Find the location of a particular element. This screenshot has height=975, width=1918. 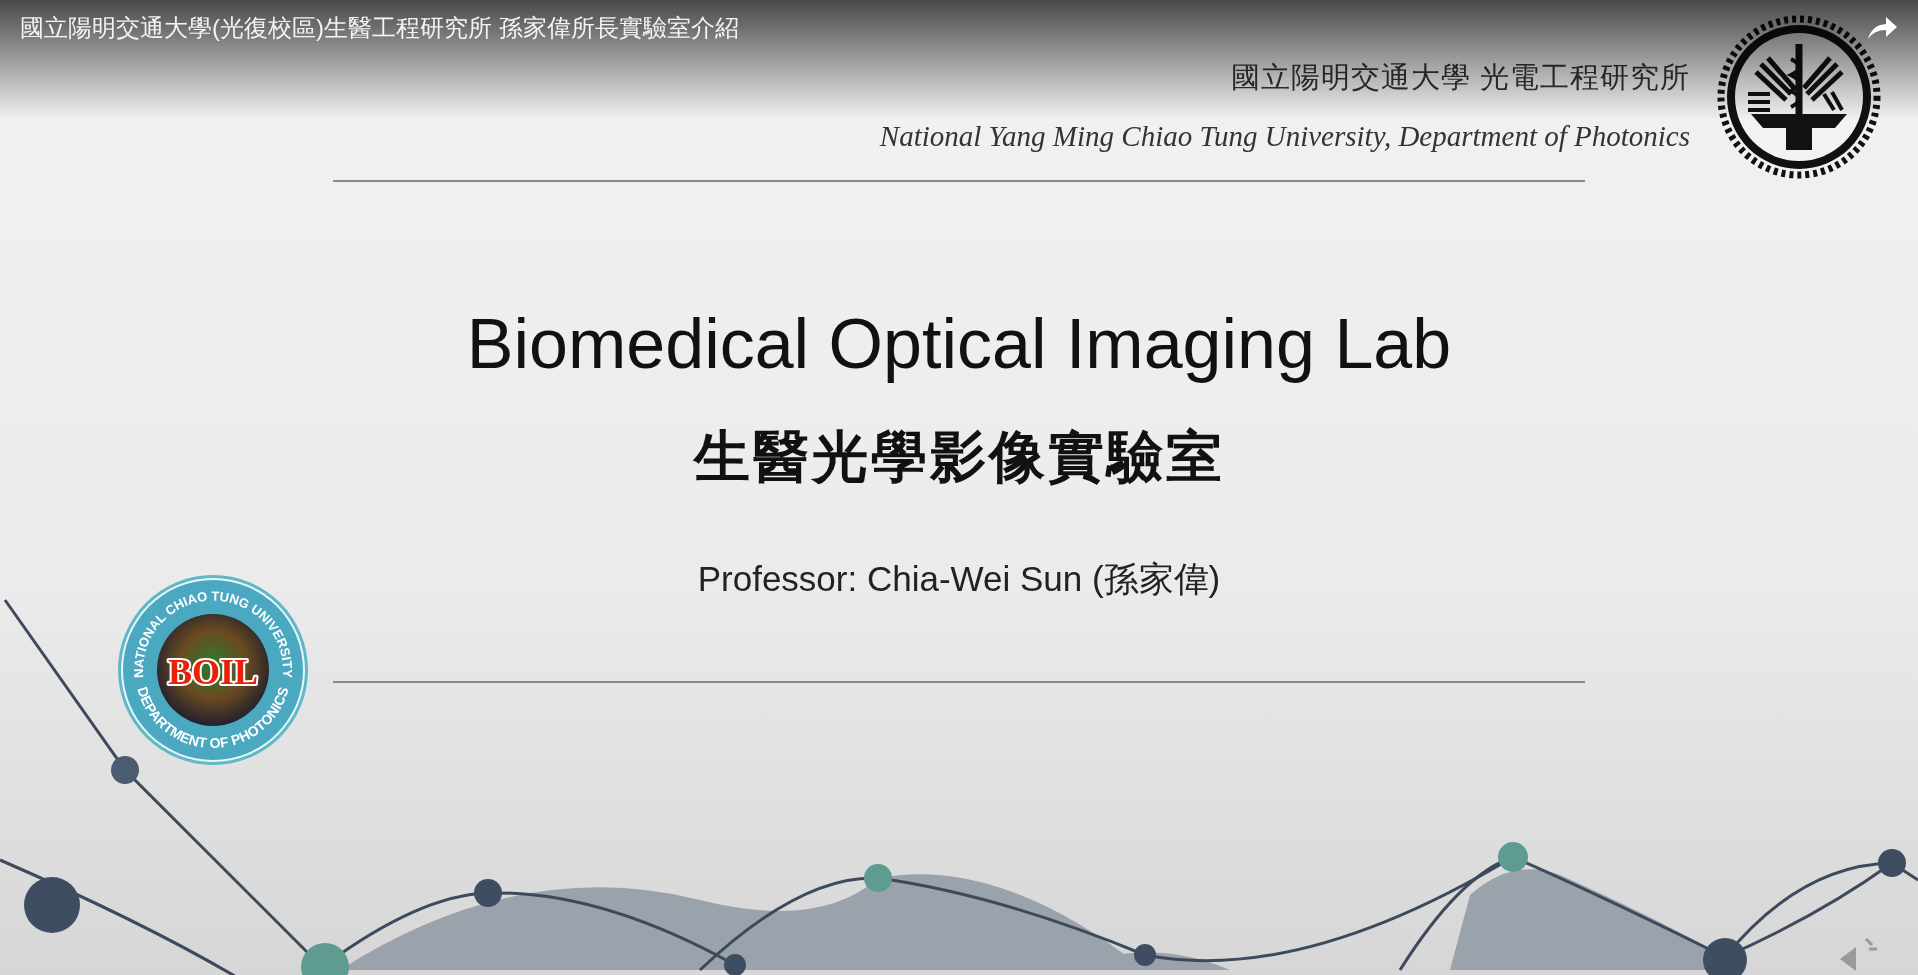

professor-name: Professor: Chia-Wei Sun (孫家偉) is located at coordinates (959, 579).